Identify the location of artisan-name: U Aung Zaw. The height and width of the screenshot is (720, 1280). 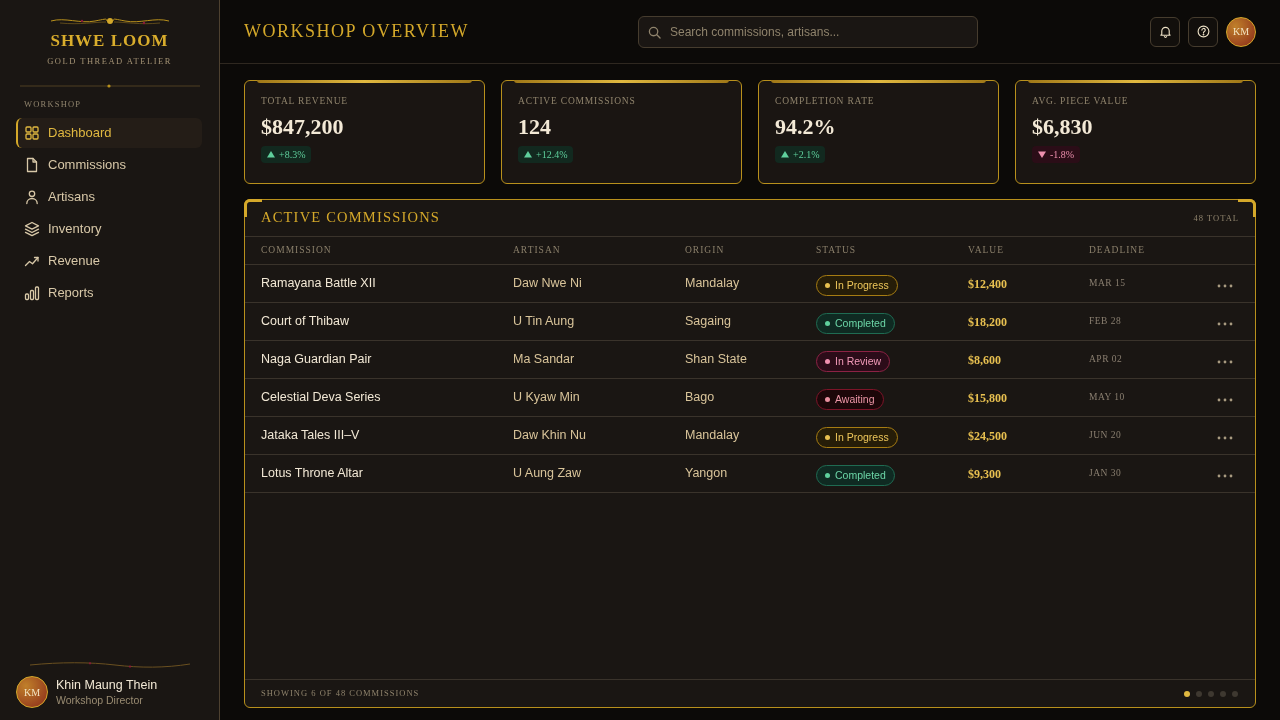
(547, 474).